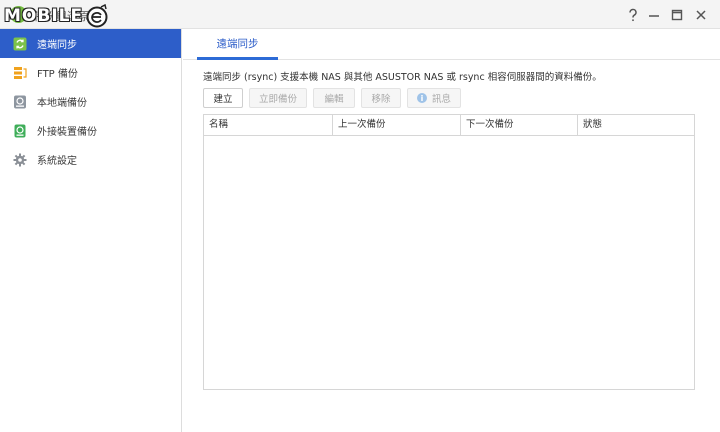  Describe the element at coordinates (97, 16) in the screenshot. I see `watermark-emblem-icon` at that location.